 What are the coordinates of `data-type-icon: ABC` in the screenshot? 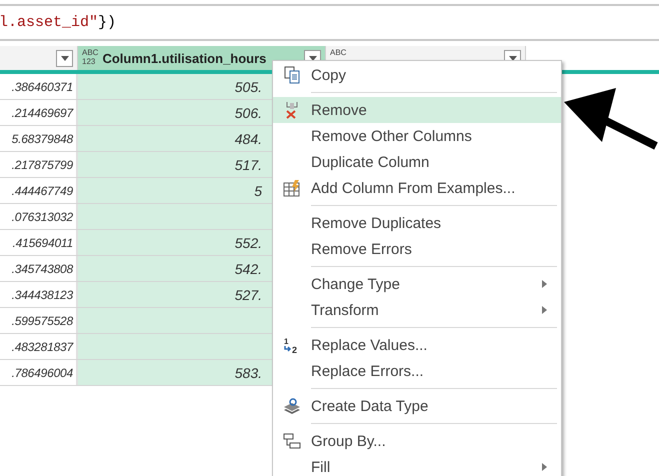 It's located at (338, 52).